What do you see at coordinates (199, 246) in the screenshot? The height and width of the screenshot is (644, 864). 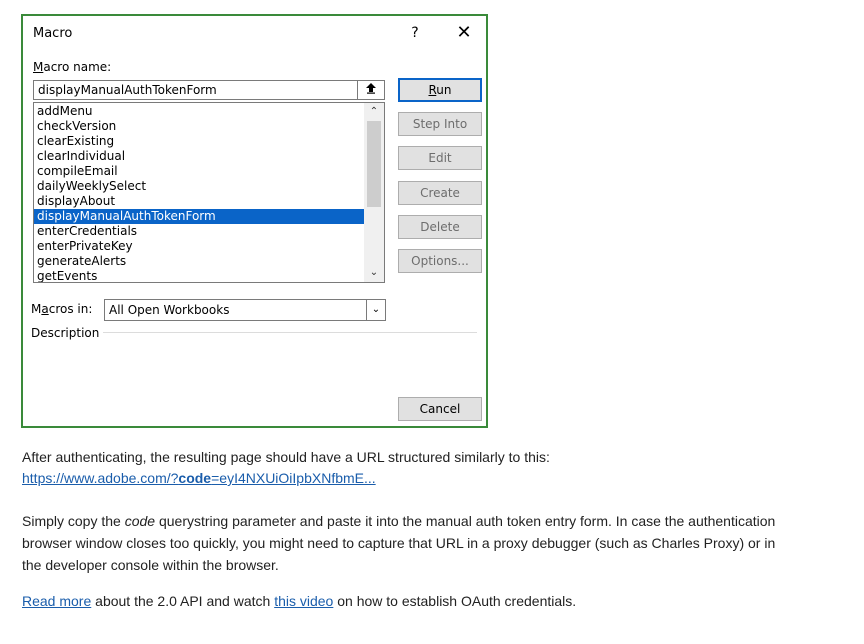 I see `list-item: enterPrivateKey` at bounding box center [199, 246].